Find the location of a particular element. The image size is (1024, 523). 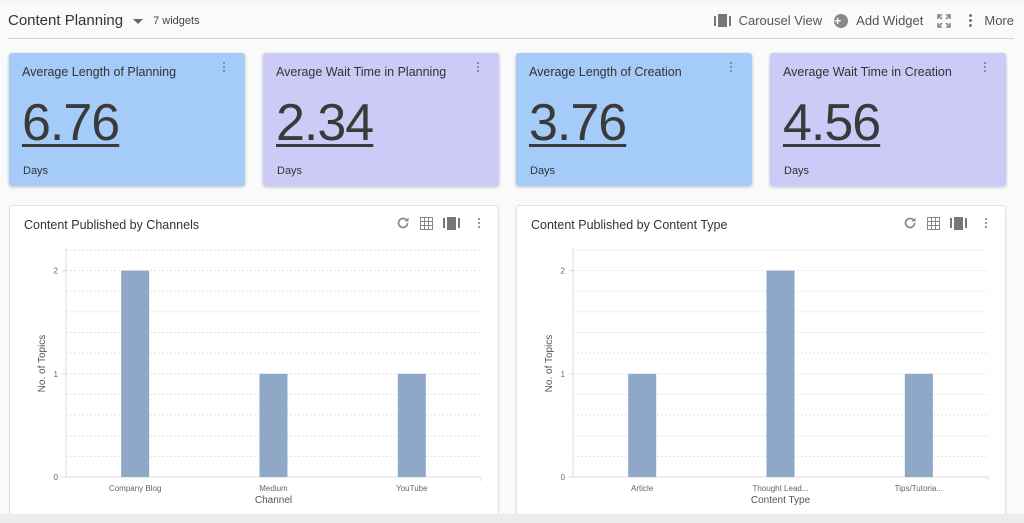

more-vertical-icon is located at coordinates (971, 20).